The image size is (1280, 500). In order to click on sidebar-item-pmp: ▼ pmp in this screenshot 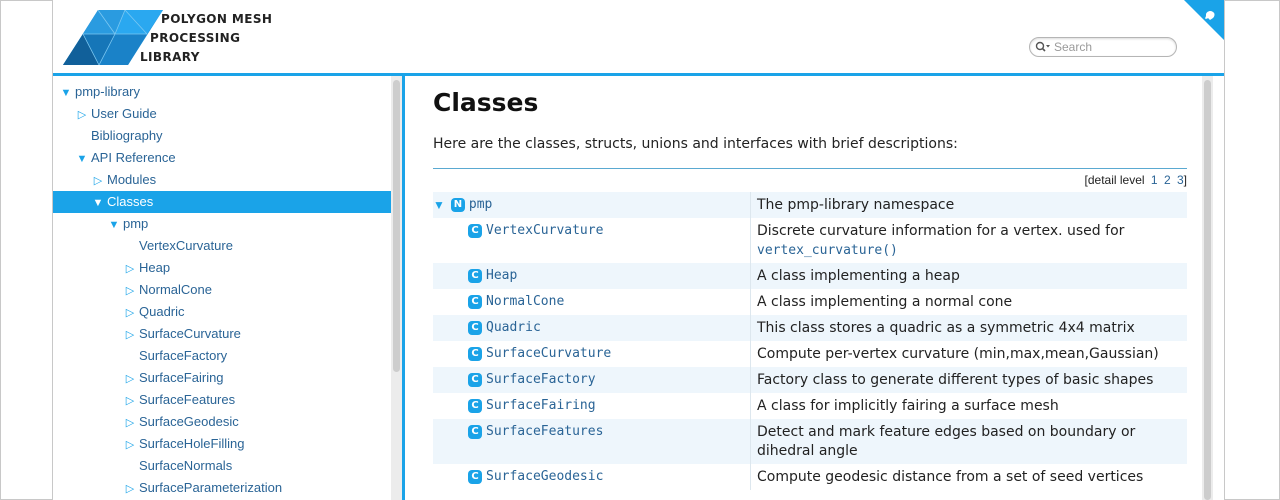, I will do `click(222, 224)`.